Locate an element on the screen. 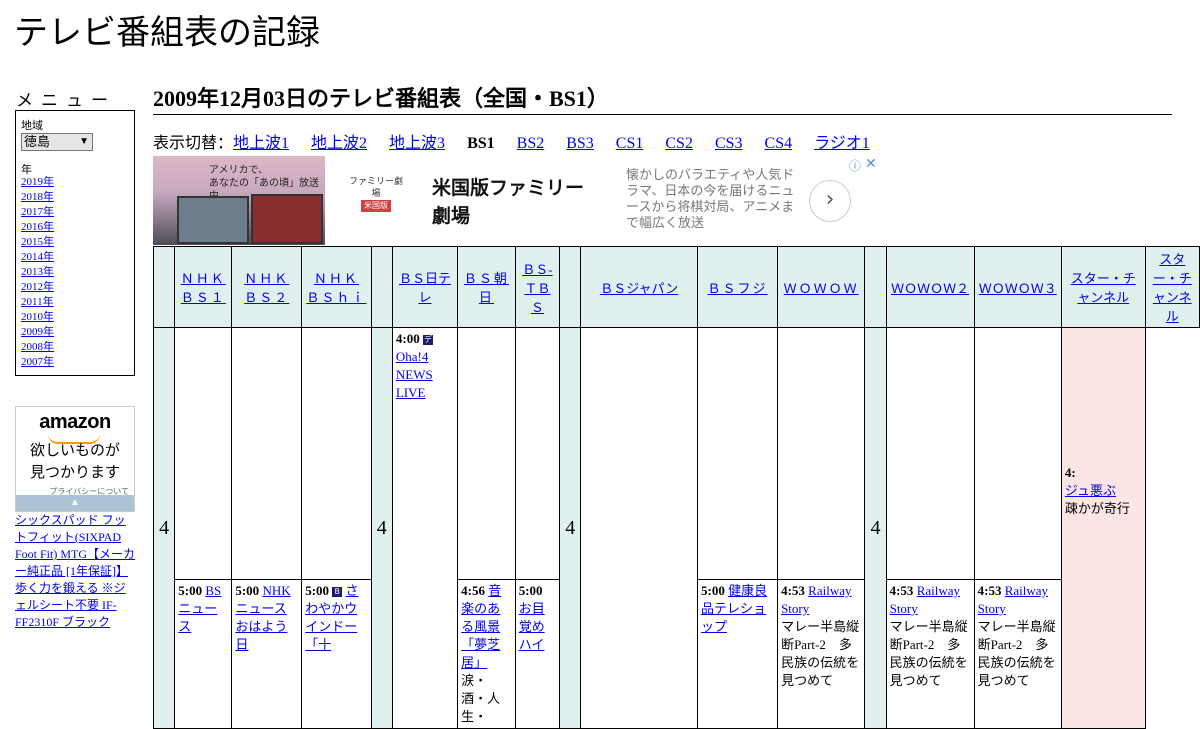 The height and width of the screenshot is (729, 1200). year-link: 2011年 is located at coordinates (37, 302).